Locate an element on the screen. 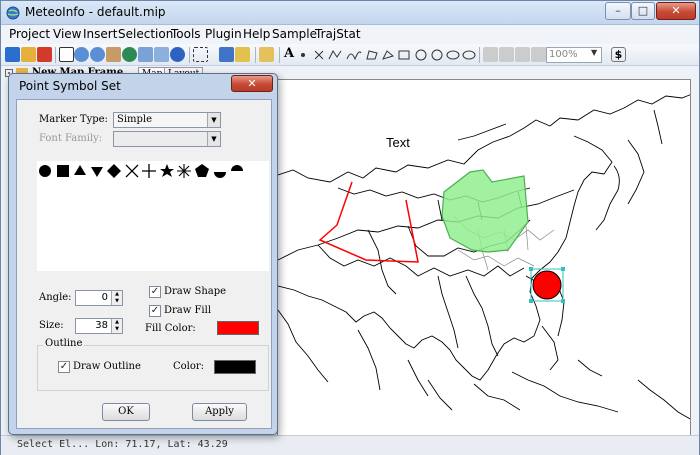  align-center-icon is located at coordinates (506, 54).